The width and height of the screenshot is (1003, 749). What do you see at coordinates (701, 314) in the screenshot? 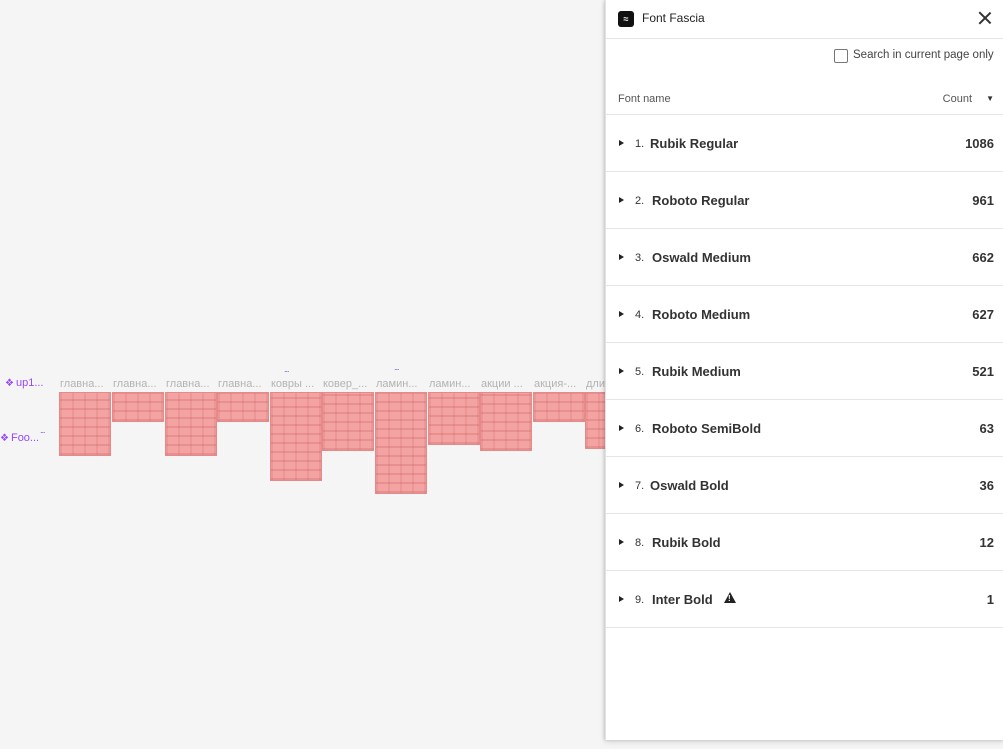
I see `font-name: Roboto Medium` at bounding box center [701, 314].